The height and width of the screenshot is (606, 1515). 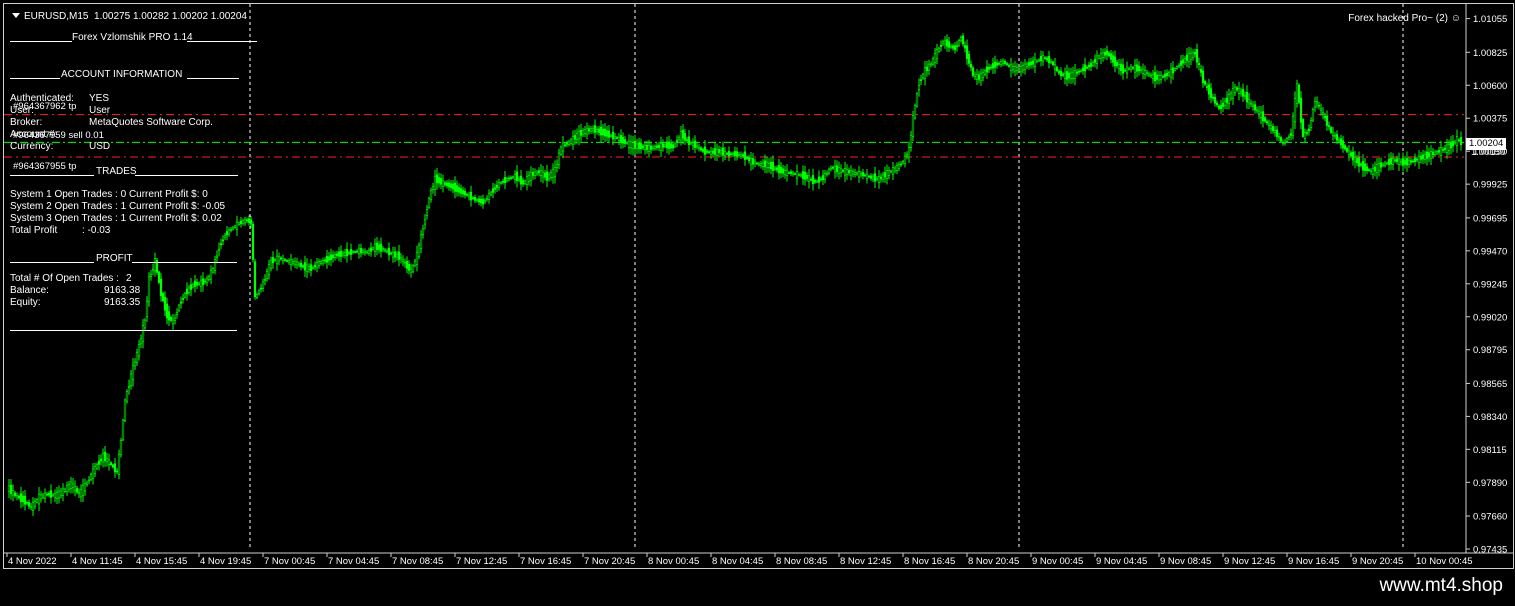 What do you see at coordinates (1490, 185) in the screenshot?
I see `y-tick-label: 0.99925` at bounding box center [1490, 185].